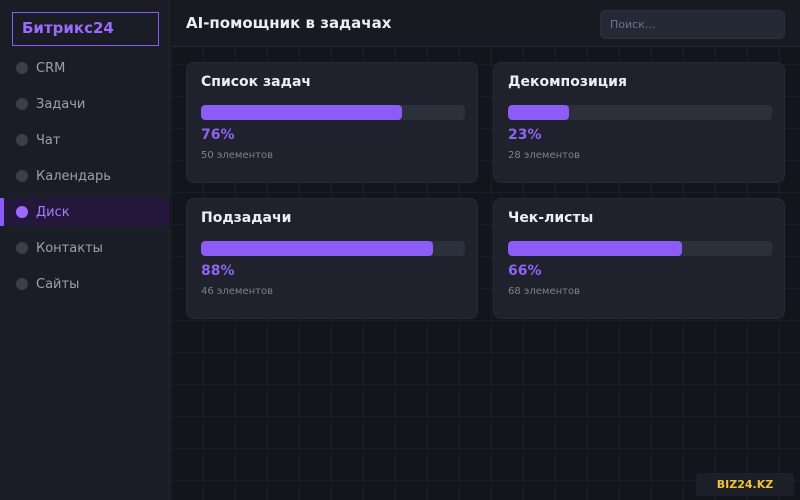  I want to click on app-logo: Битрикс24, so click(85, 29).